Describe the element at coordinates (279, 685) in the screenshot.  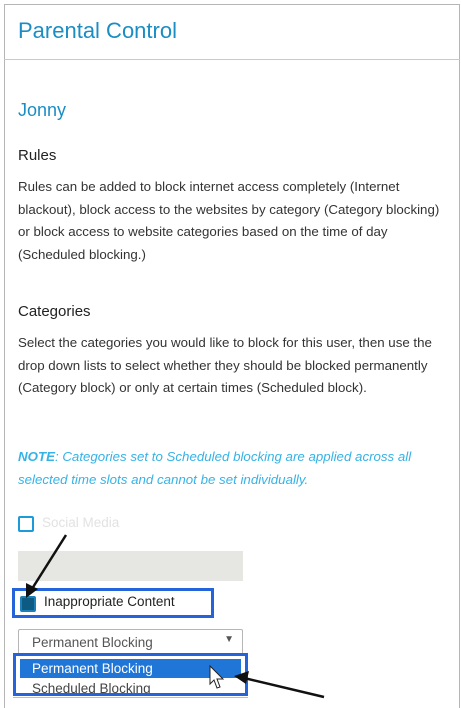
I see `annotation-arrow-dropdown` at that location.